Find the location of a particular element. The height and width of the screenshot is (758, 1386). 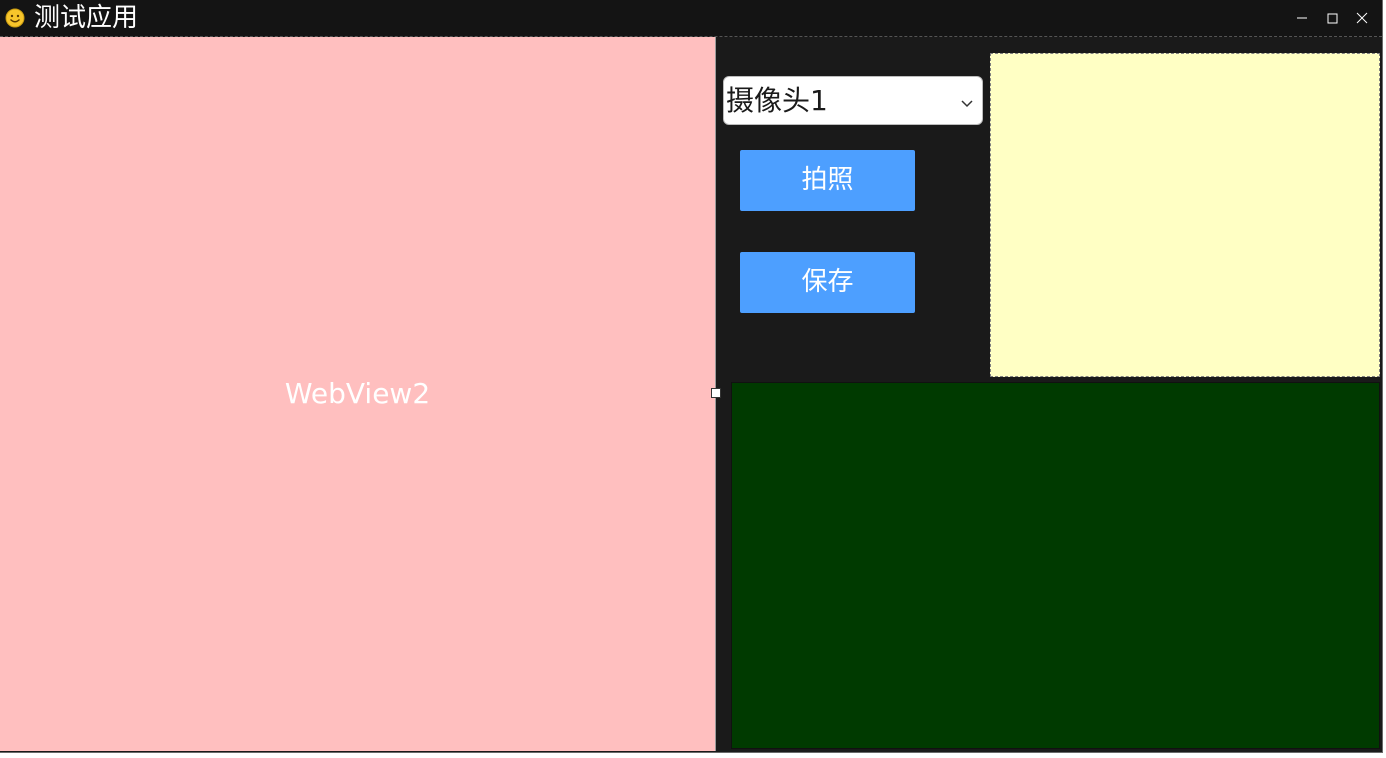

chevron-down-icon is located at coordinates (967, 103).